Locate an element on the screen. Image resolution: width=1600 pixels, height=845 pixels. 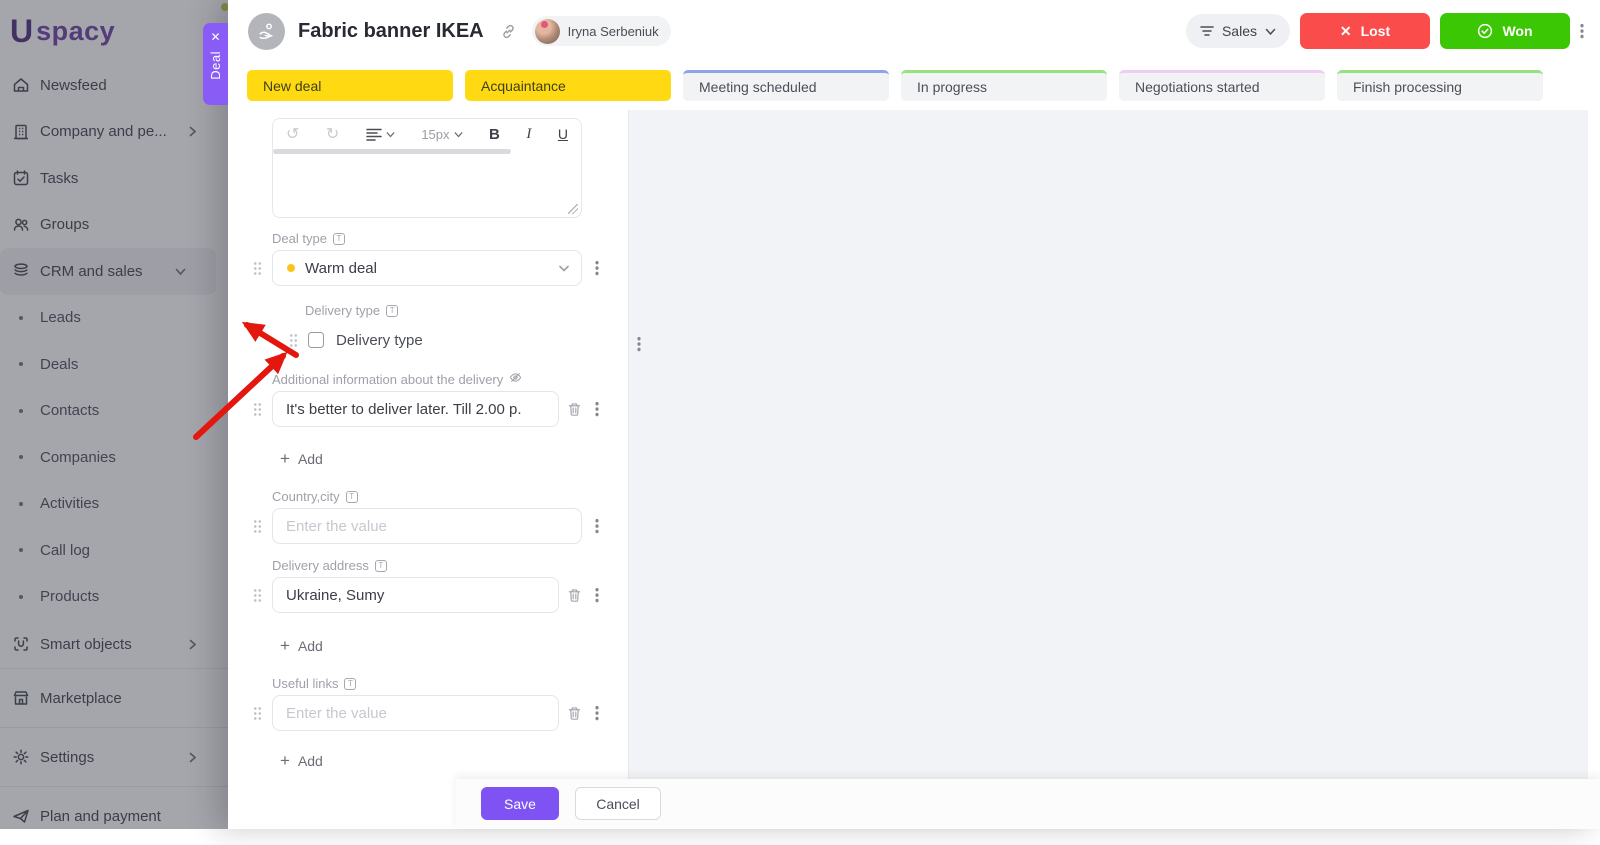
owner-name: Iryna Serbeniuk is located at coordinates (613, 31).